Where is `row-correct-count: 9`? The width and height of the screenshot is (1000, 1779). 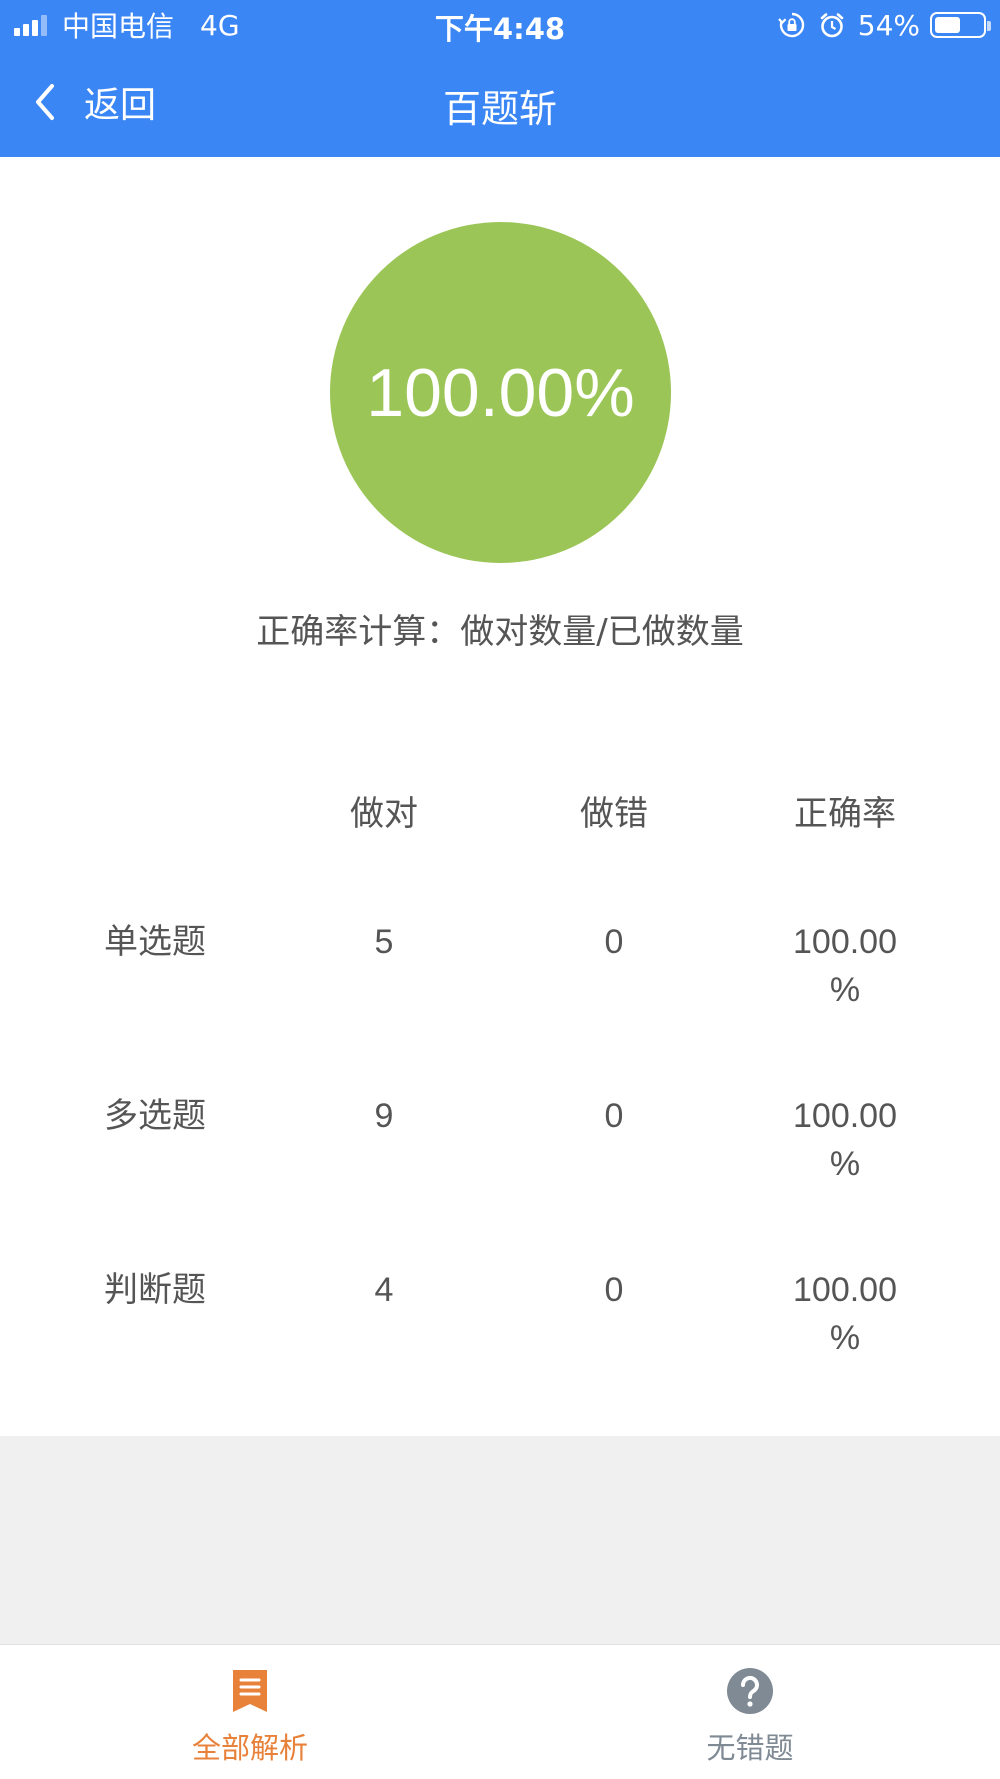
row-correct-count: 9 is located at coordinates (384, 1116).